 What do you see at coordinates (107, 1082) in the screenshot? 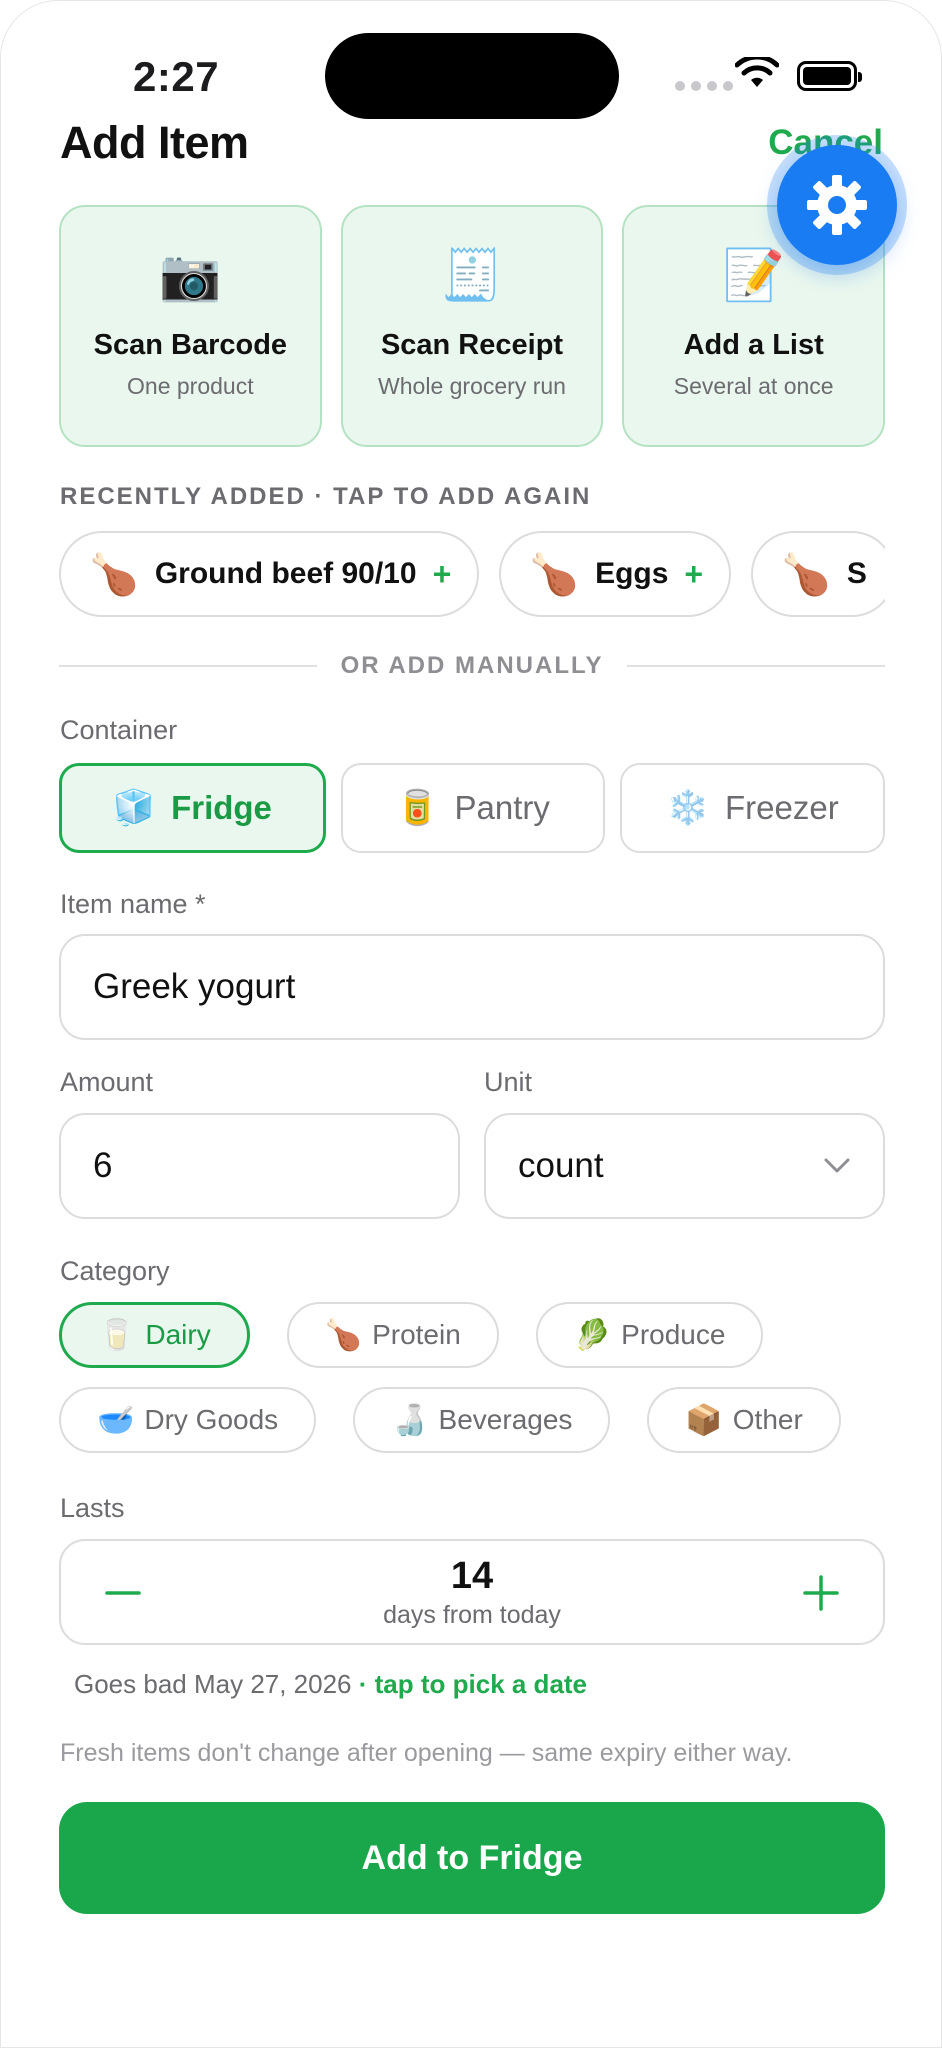
I see `amount-label: Amount` at bounding box center [107, 1082].